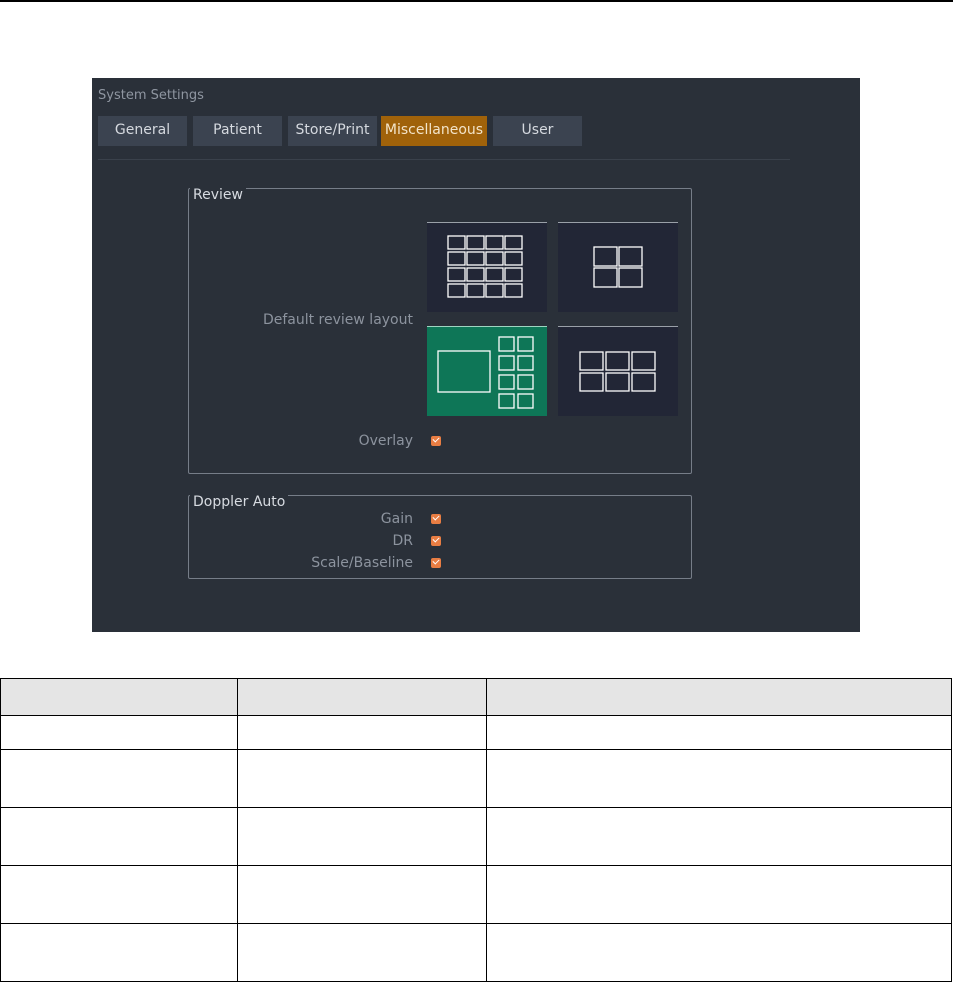  Describe the element at coordinates (151, 95) in the screenshot. I see `window-title: System Settings` at that location.